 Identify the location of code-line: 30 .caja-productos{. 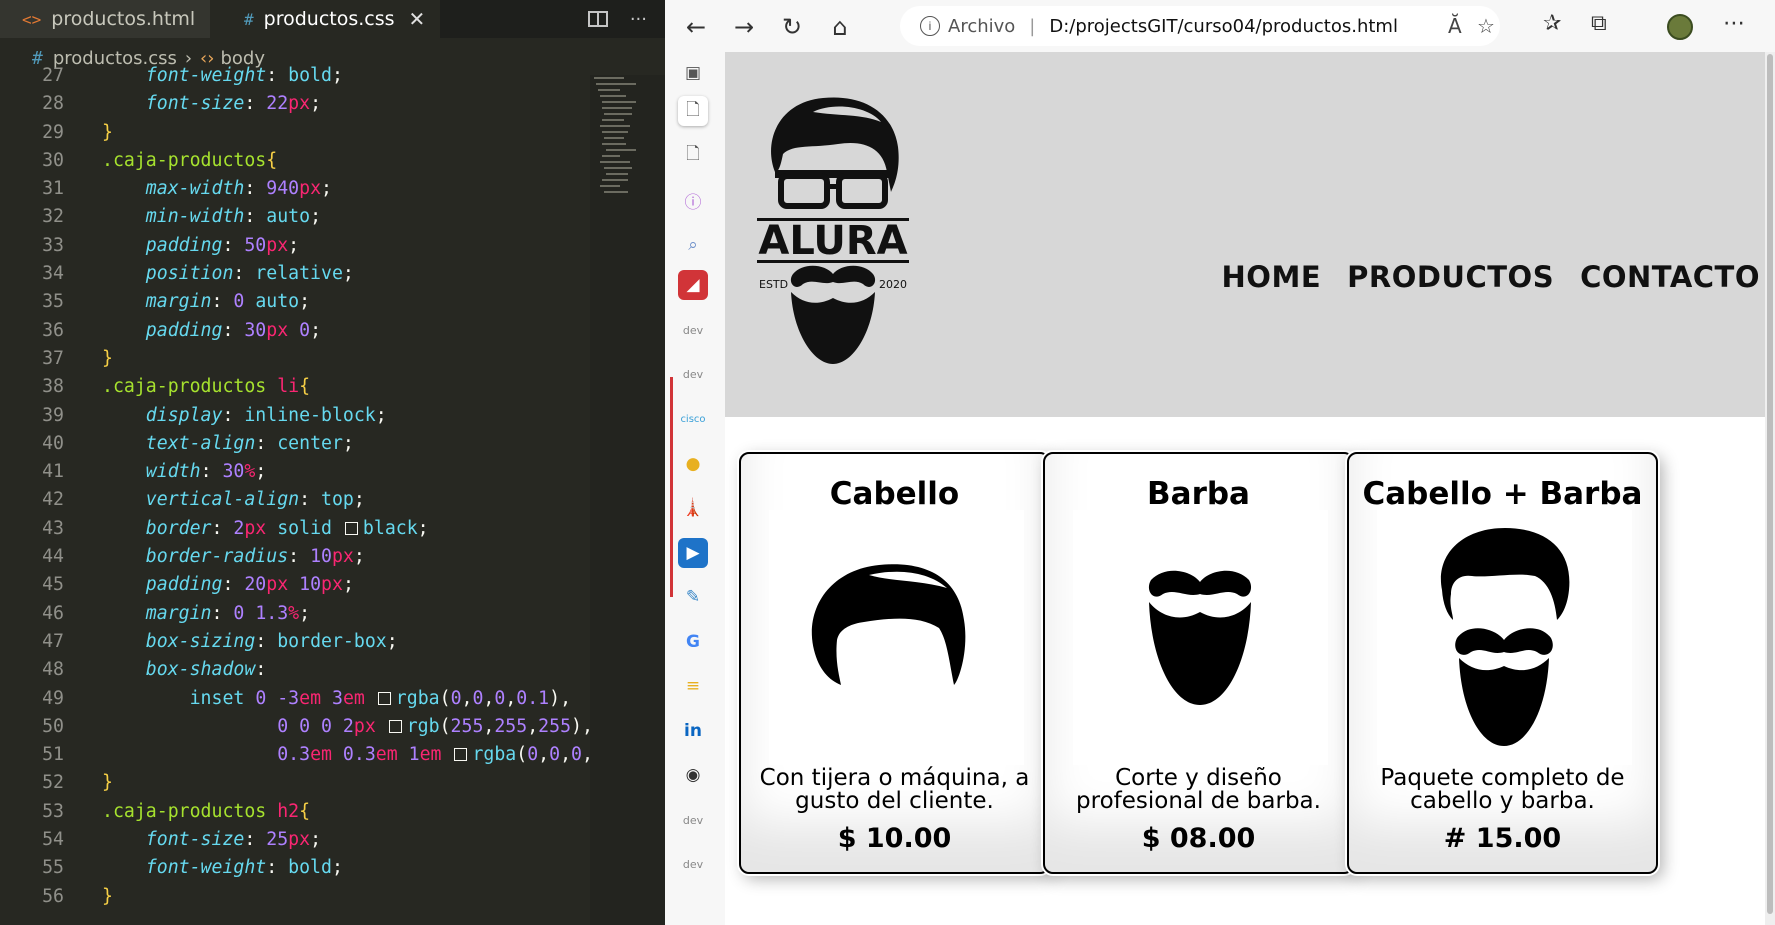
(295, 161).